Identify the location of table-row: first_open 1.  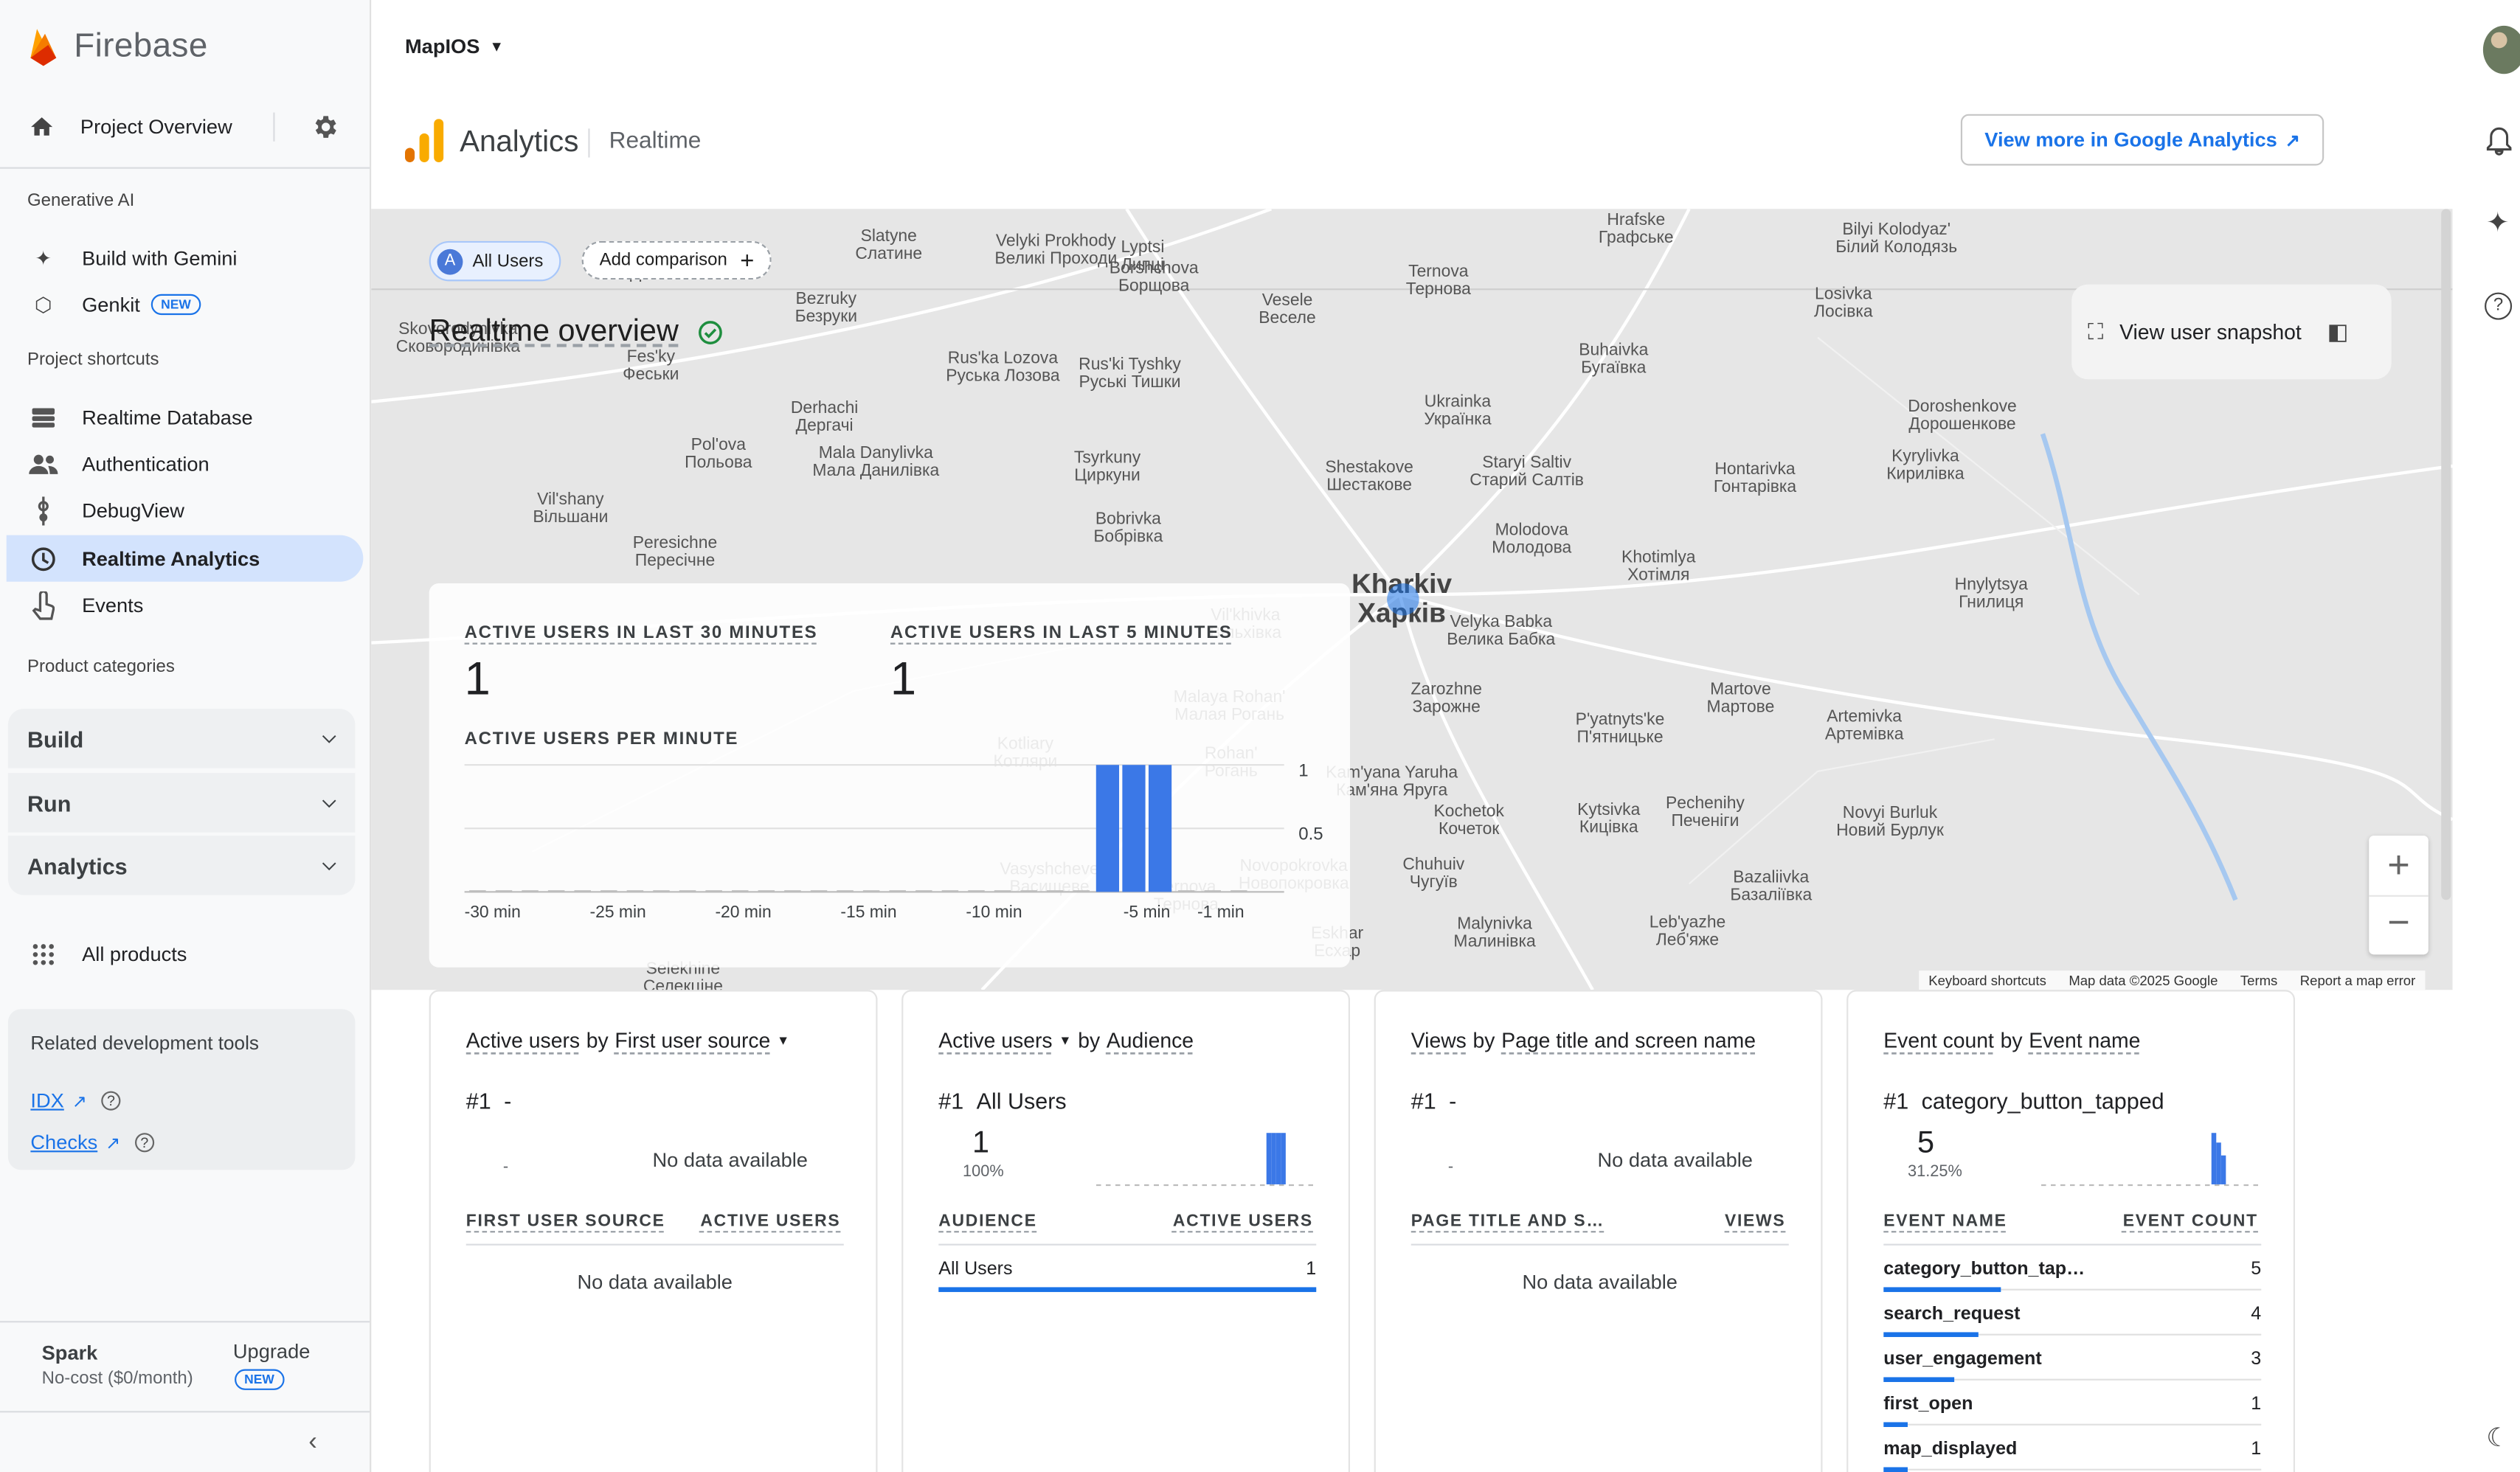
(2072, 1404).